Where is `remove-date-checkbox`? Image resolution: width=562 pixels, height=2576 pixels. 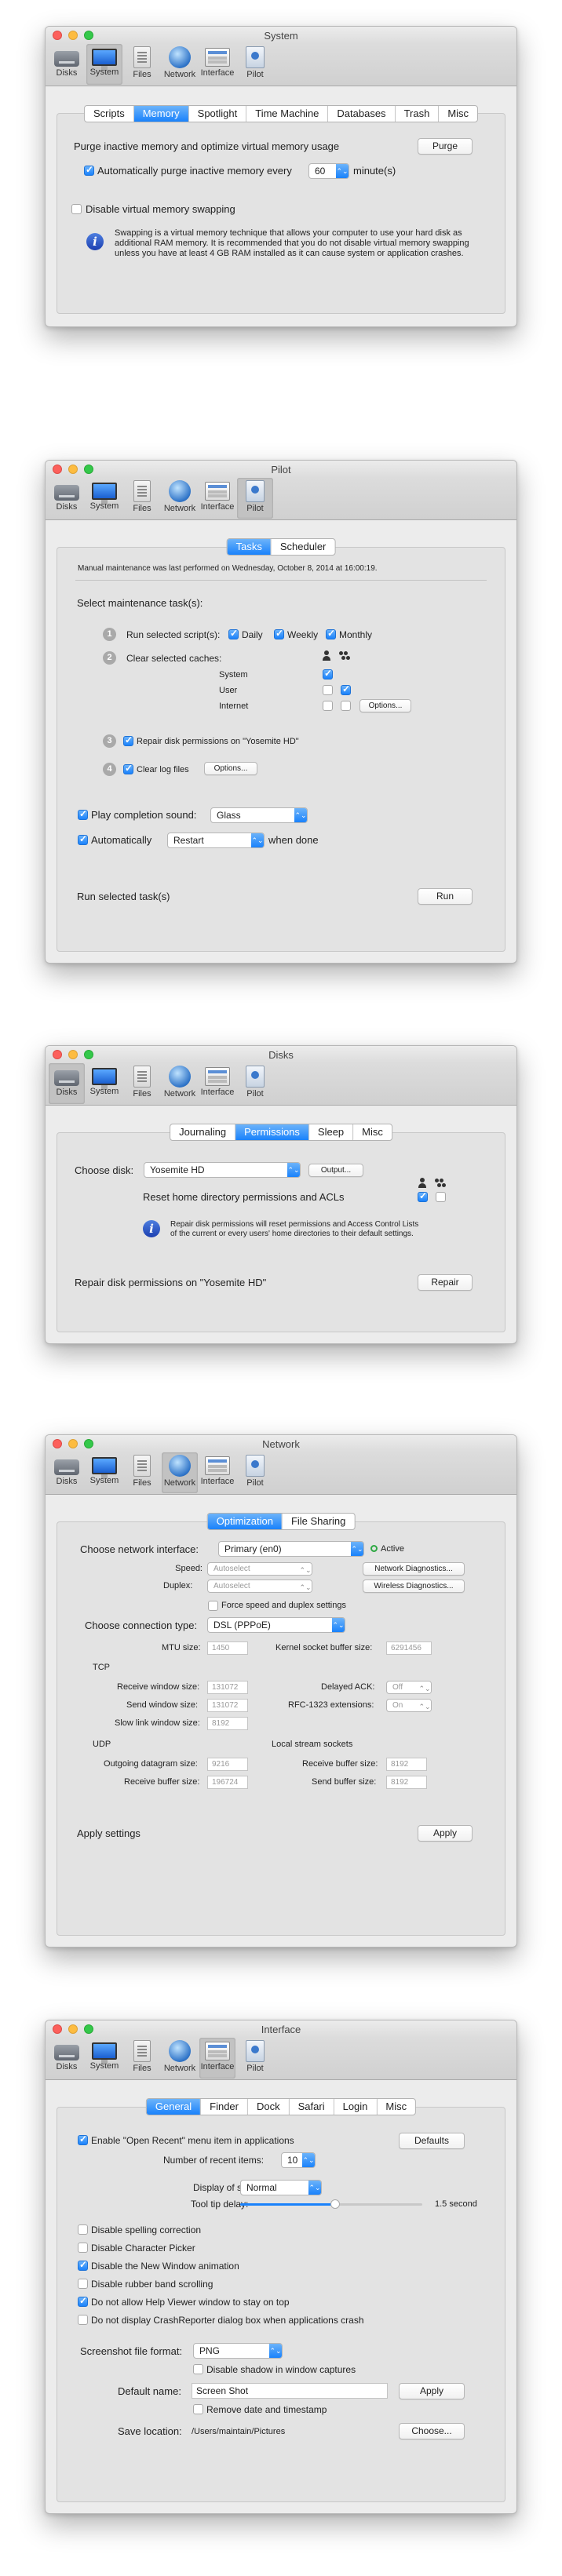
remove-date-checkbox is located at coordinates (198, 2409).